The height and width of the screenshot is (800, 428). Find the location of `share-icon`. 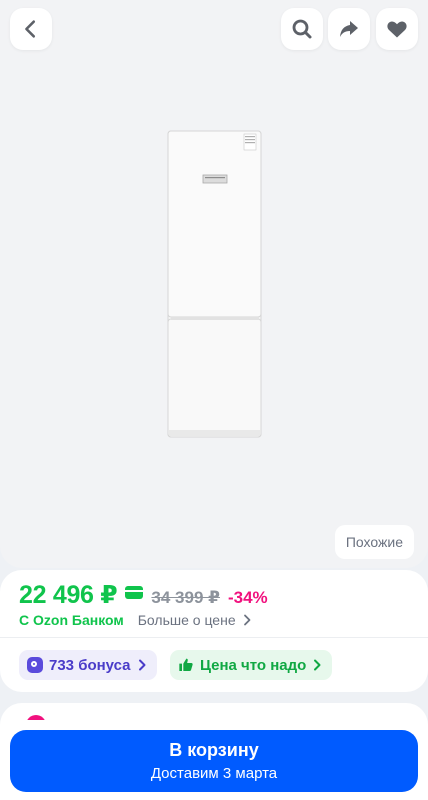

share-icon is located at coordinates (349, 29).